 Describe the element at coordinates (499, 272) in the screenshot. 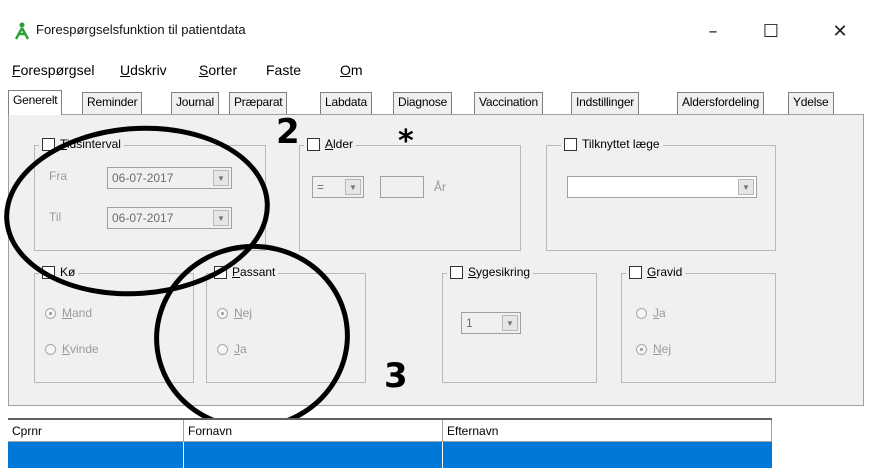

I see `sygesikring-label: Sygesikring` at that location.